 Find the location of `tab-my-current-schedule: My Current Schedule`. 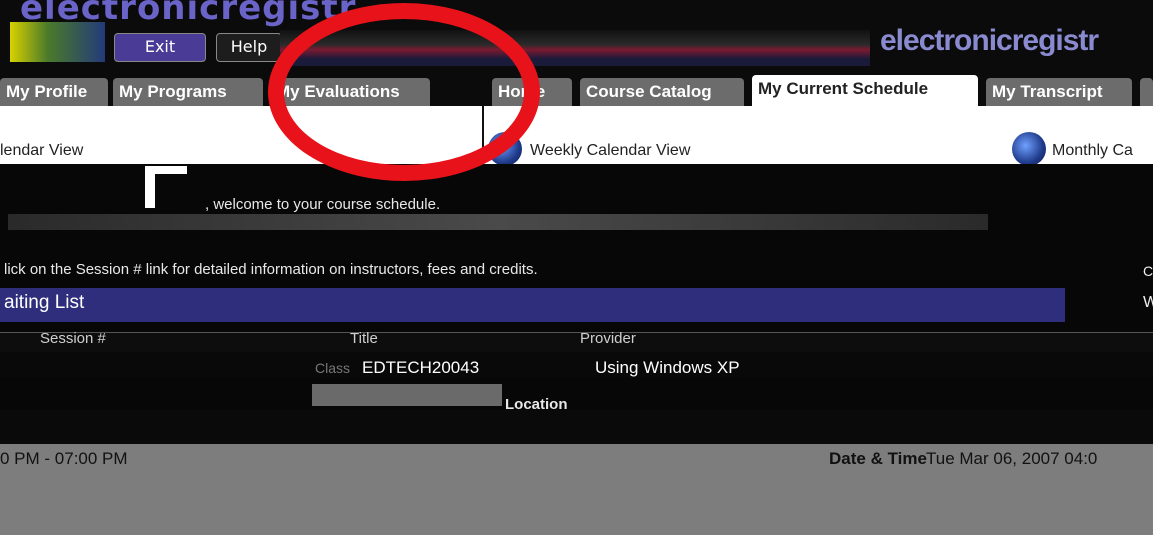

tab-my-current-schedule: My Current Schedule is located at coordinates (865, 90).